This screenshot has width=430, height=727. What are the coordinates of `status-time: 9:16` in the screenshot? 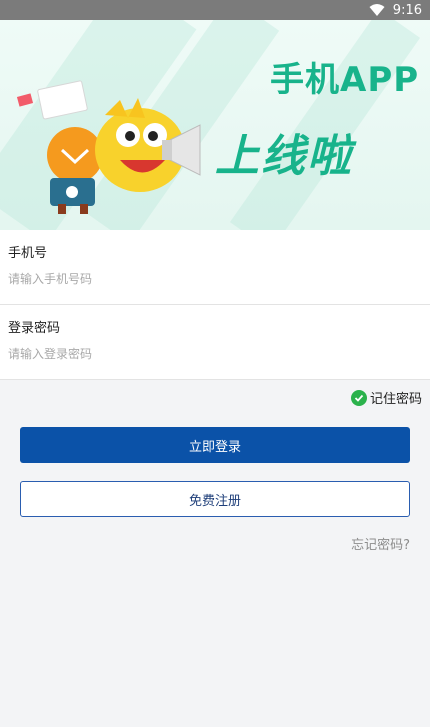 It's located at (407, 10).